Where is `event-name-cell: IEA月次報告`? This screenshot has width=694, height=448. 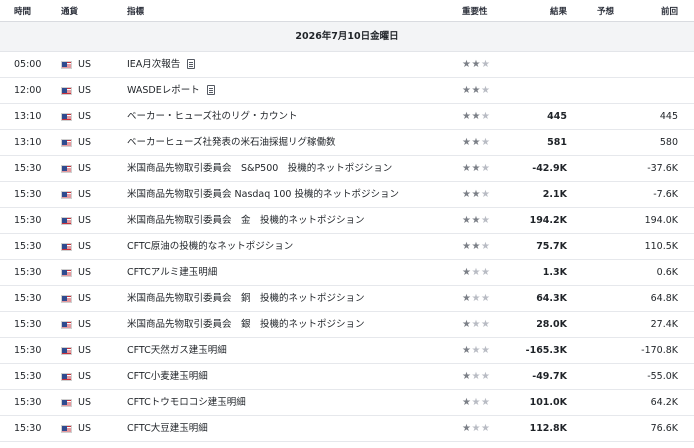 event-name-cell: IEA月次報告 is located at coordinates (161, 65).